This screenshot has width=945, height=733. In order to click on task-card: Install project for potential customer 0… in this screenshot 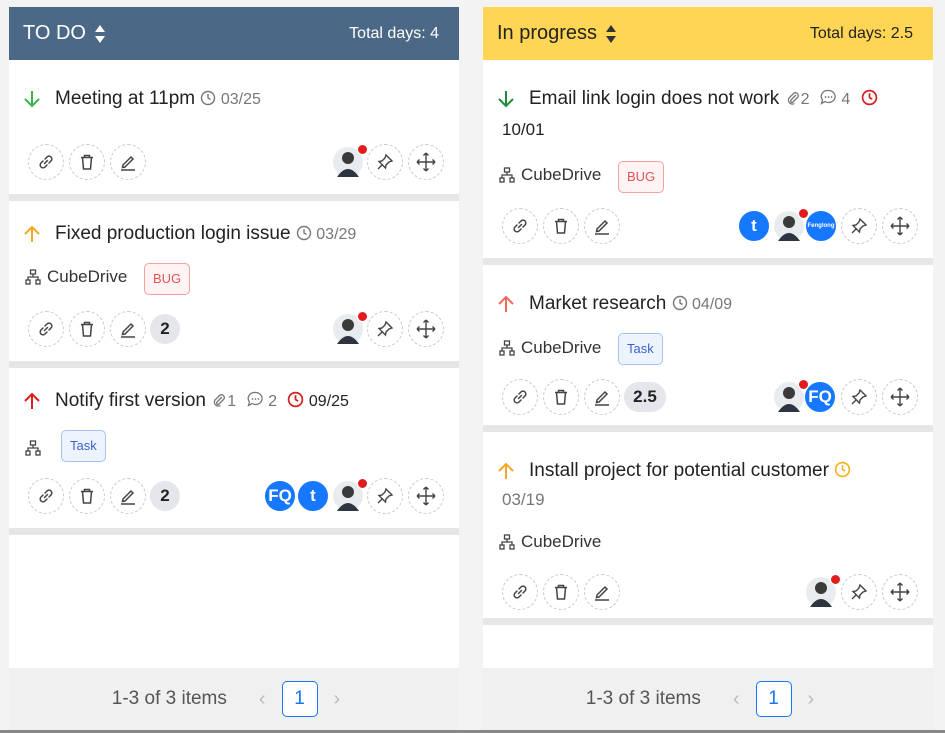, I will do `click(708, 525)`.